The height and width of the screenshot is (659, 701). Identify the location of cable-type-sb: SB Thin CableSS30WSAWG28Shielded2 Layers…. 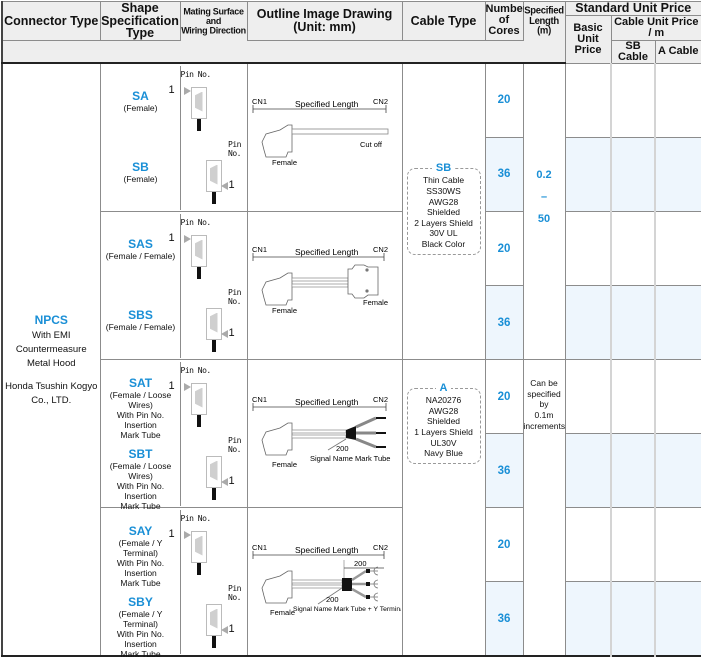
(443, 211).